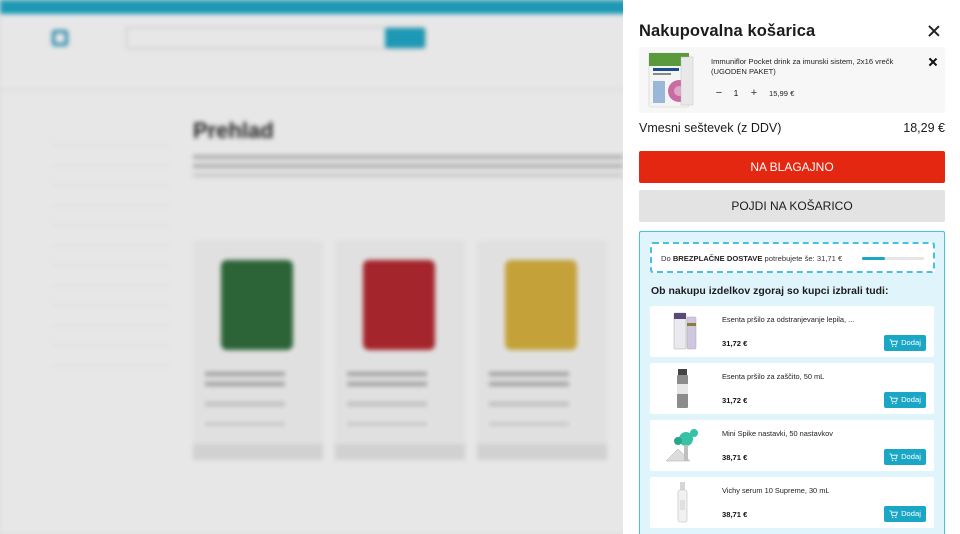 This screenshot has width=960, height=534. What do you see at coordinates (754, 93) in the screenshot?
I see `quantity-increase-button: +` at bounding box center [754, 93].